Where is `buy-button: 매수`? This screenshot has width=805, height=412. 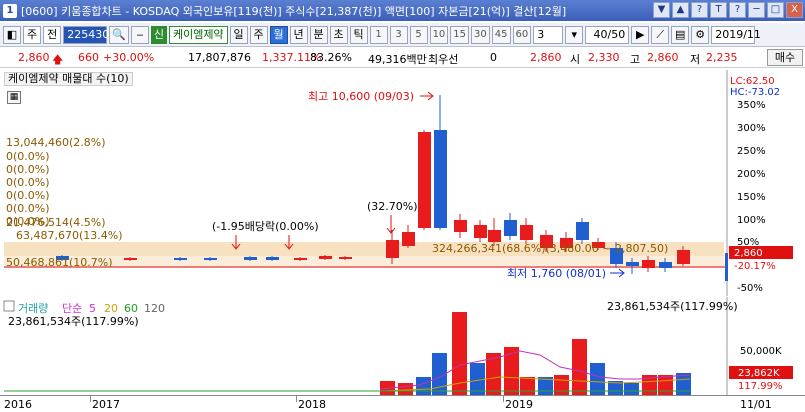 buy-button: 매수 is located at coordinates (785, 57).